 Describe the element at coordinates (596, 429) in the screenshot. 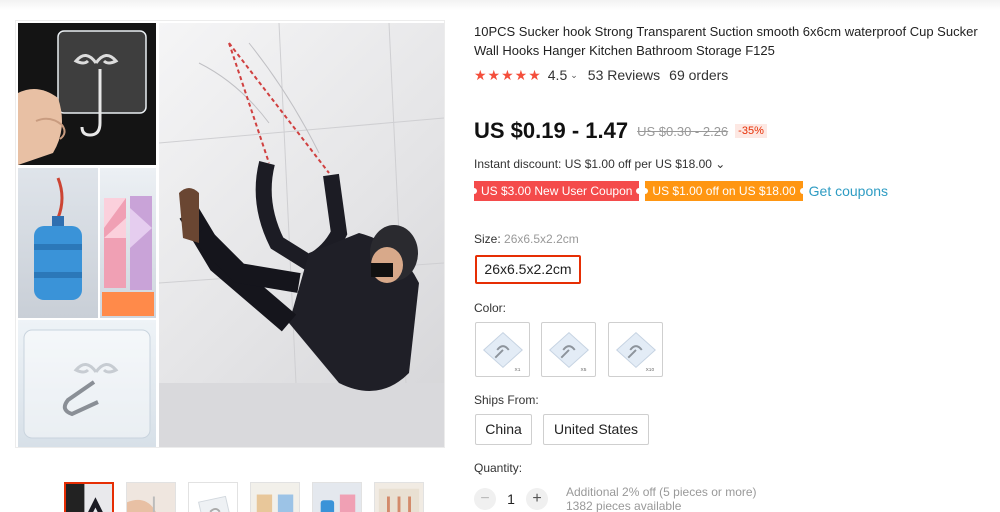

I see `ships-from-united-states: United States` at that location.